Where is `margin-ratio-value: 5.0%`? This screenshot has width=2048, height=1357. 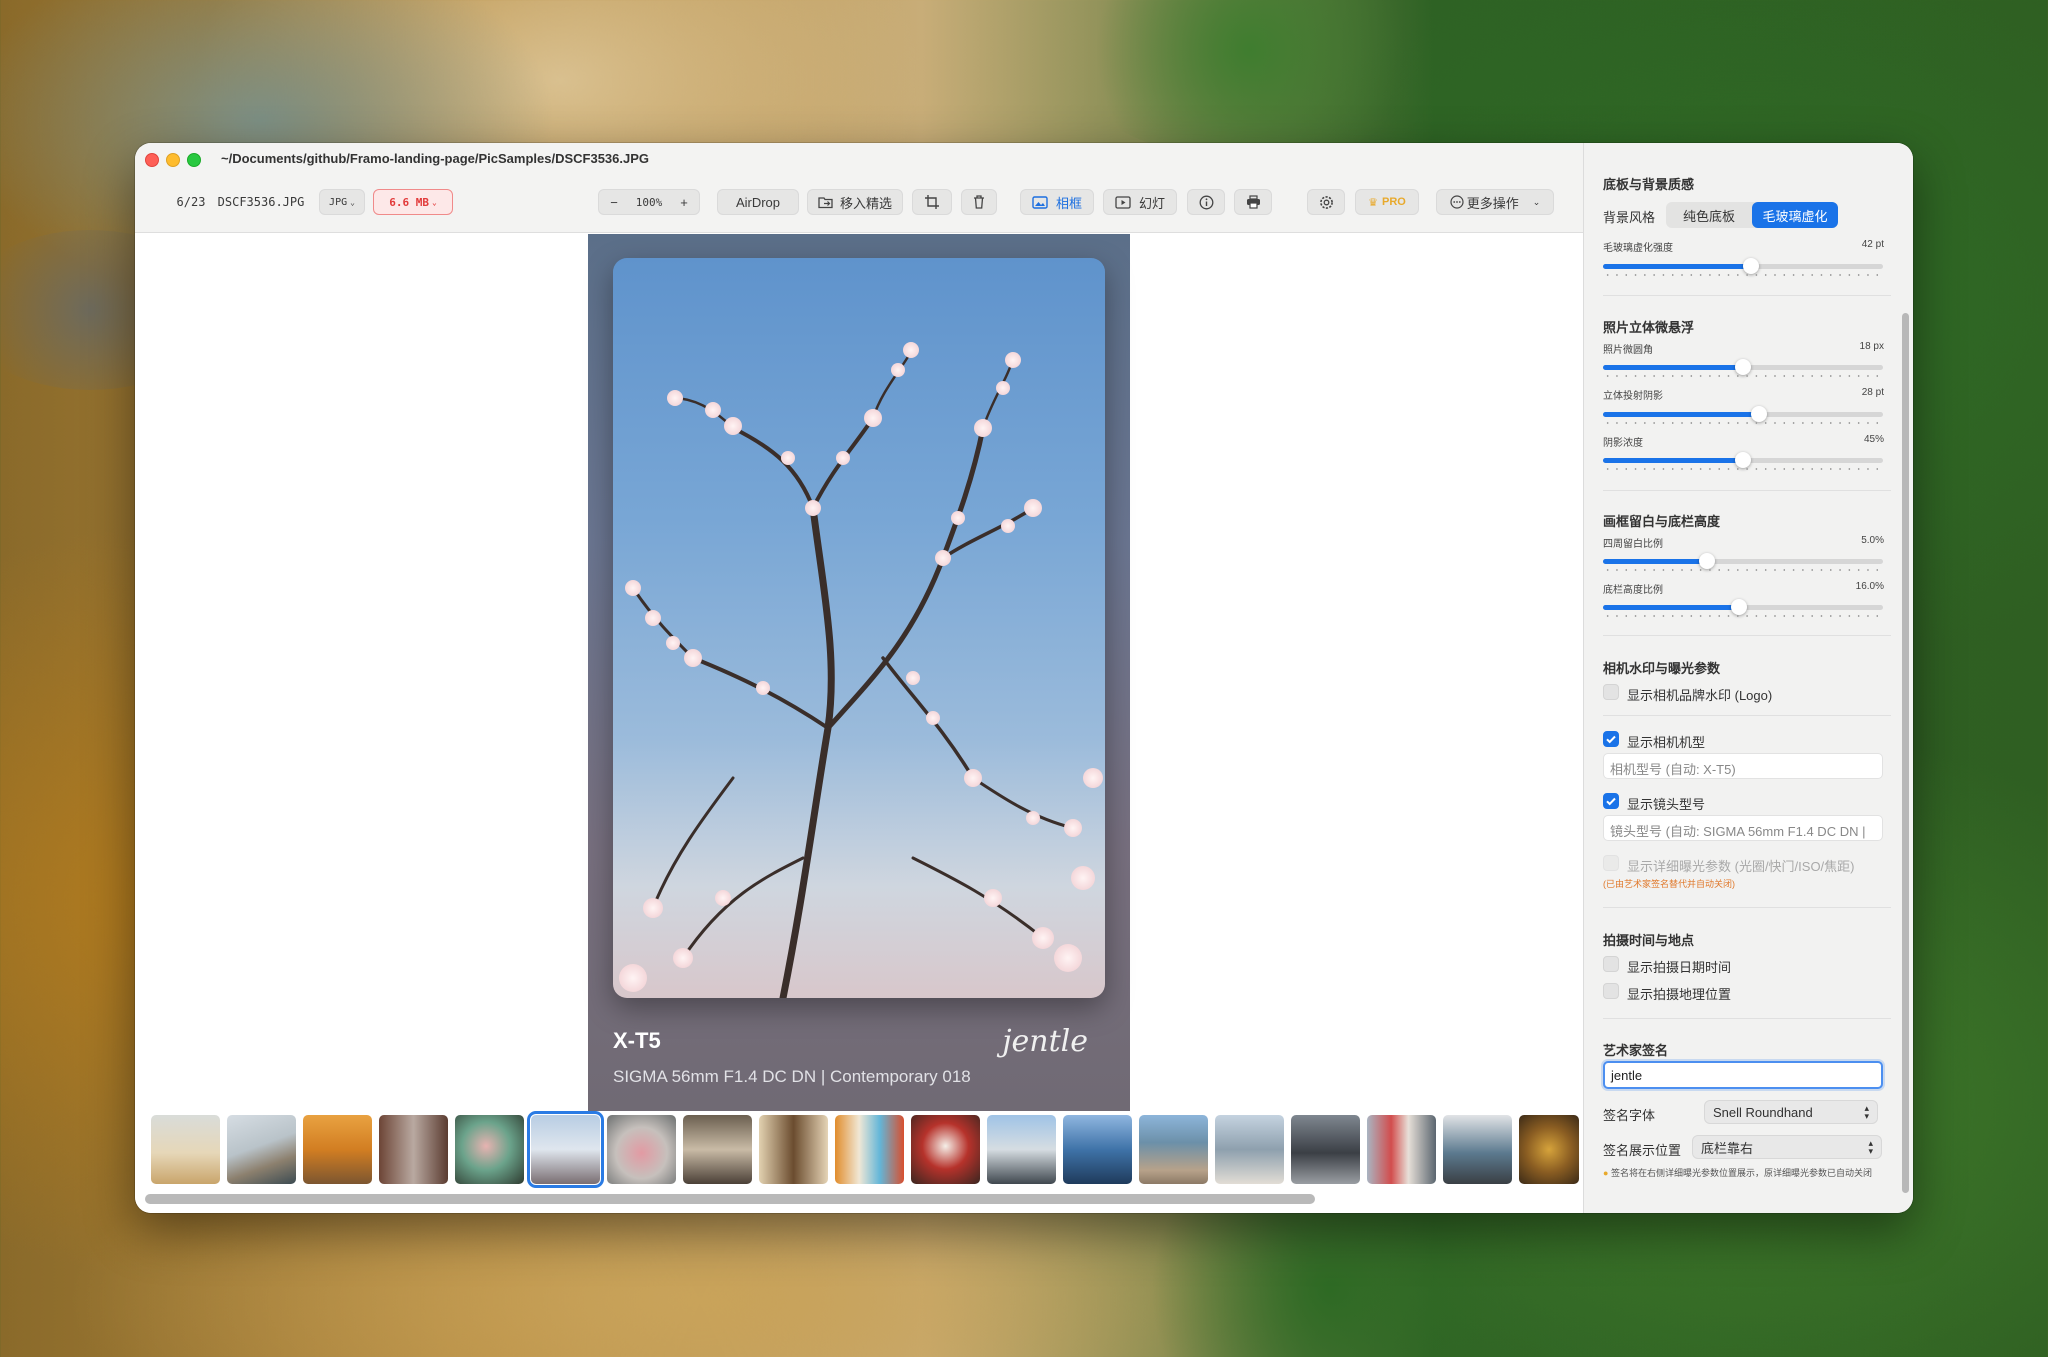
margin-ratio-value: 5.0% is located at coordinates (1872, 540).